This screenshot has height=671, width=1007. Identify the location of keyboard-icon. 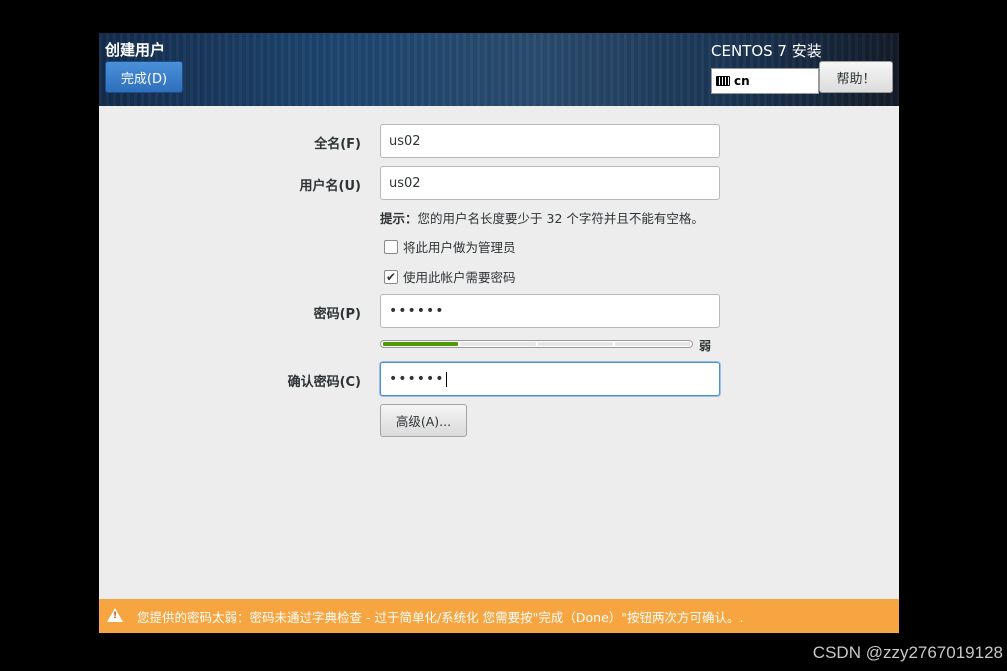
(723, 81).